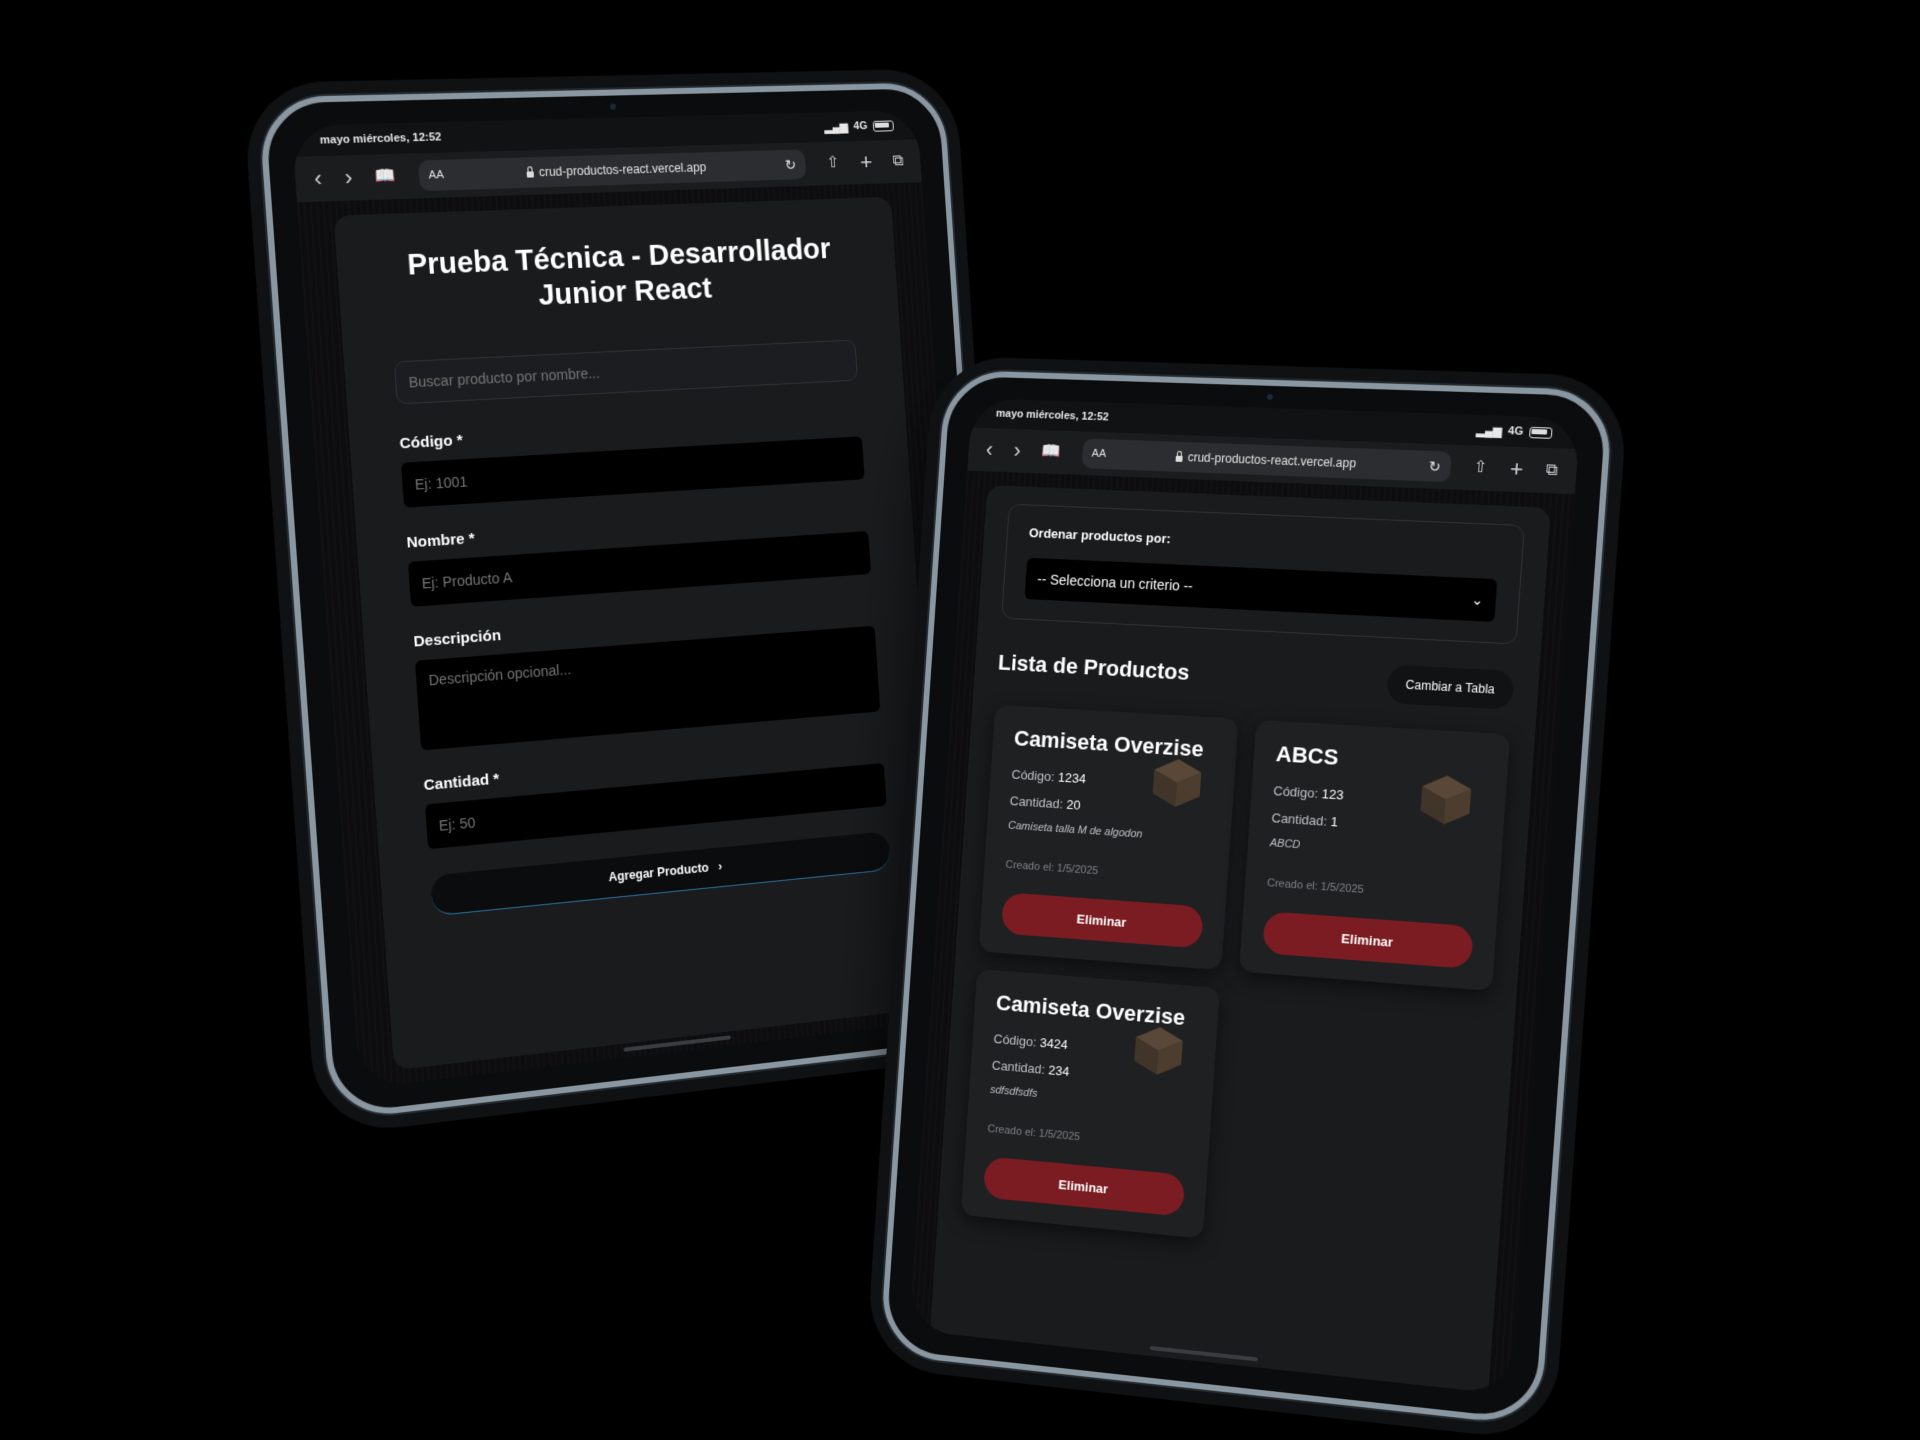 The width and height of the screenshot is (1920, 1440). What do you see at coordinates (626, 372) in the screenshot?
I see `search-input` at bounding box center [626, 372].